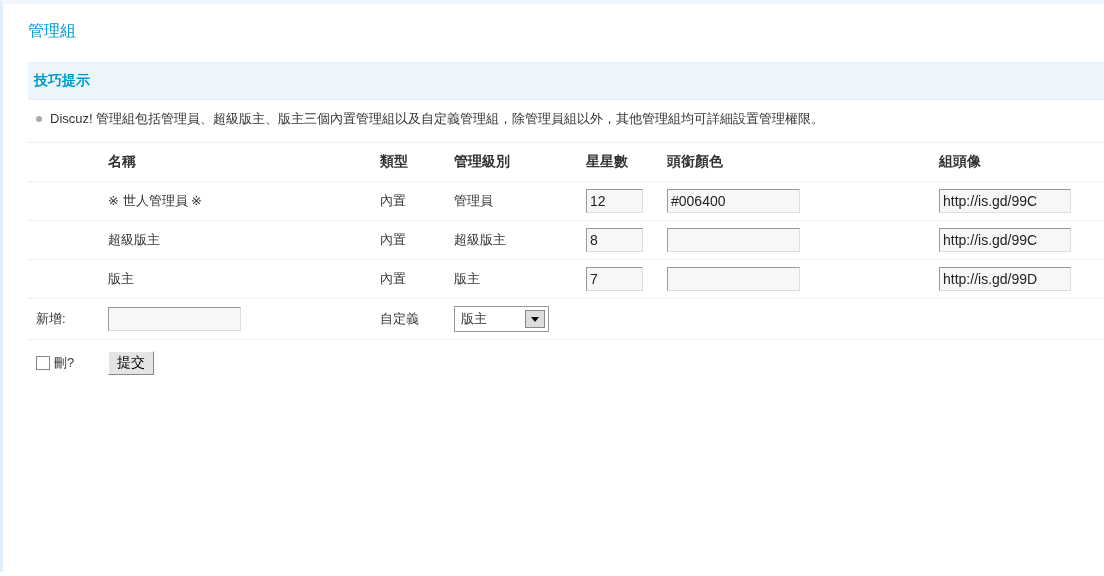 The image size is (1104, 576). What do you see at coordinates (1005, 279) in the screenshot?
I see `avatar-input: http://is.gd/99D` at bounding box center [1005, 279].